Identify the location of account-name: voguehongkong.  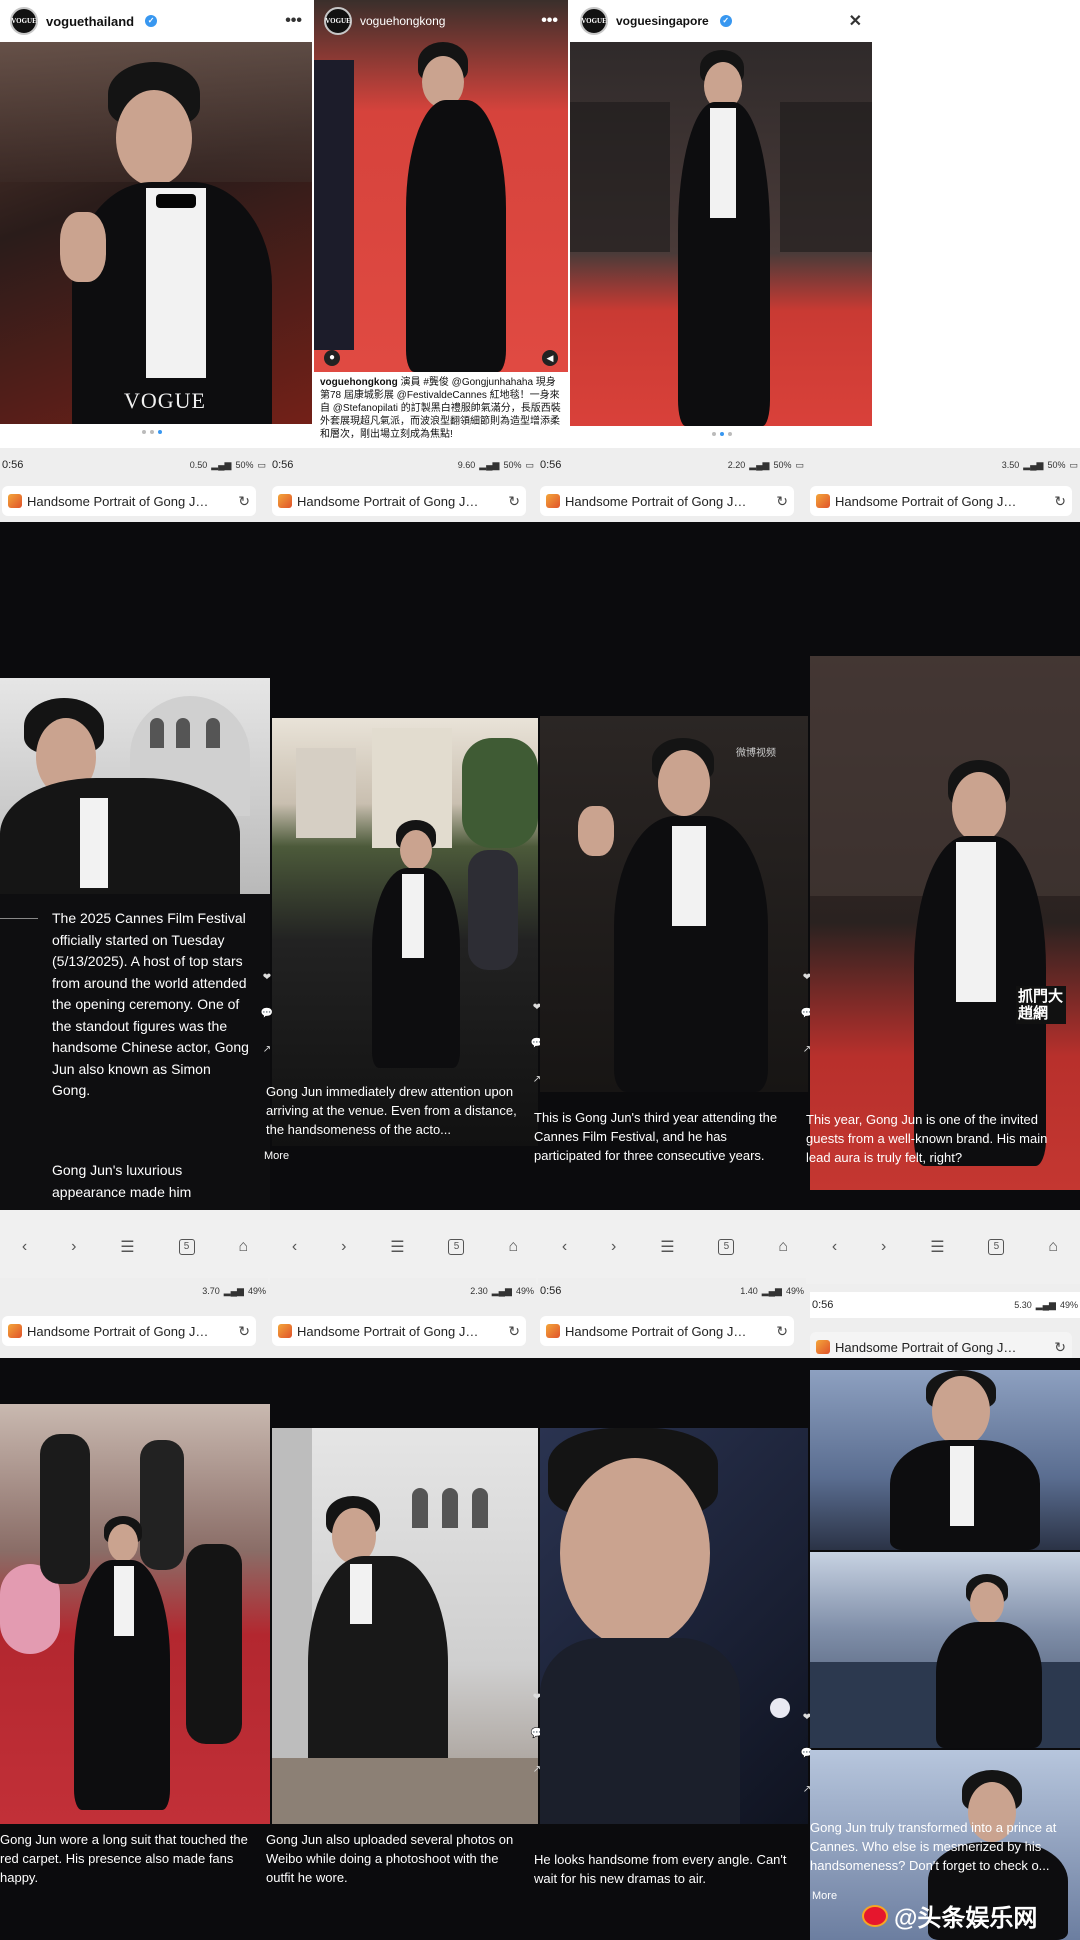
(402, 21).